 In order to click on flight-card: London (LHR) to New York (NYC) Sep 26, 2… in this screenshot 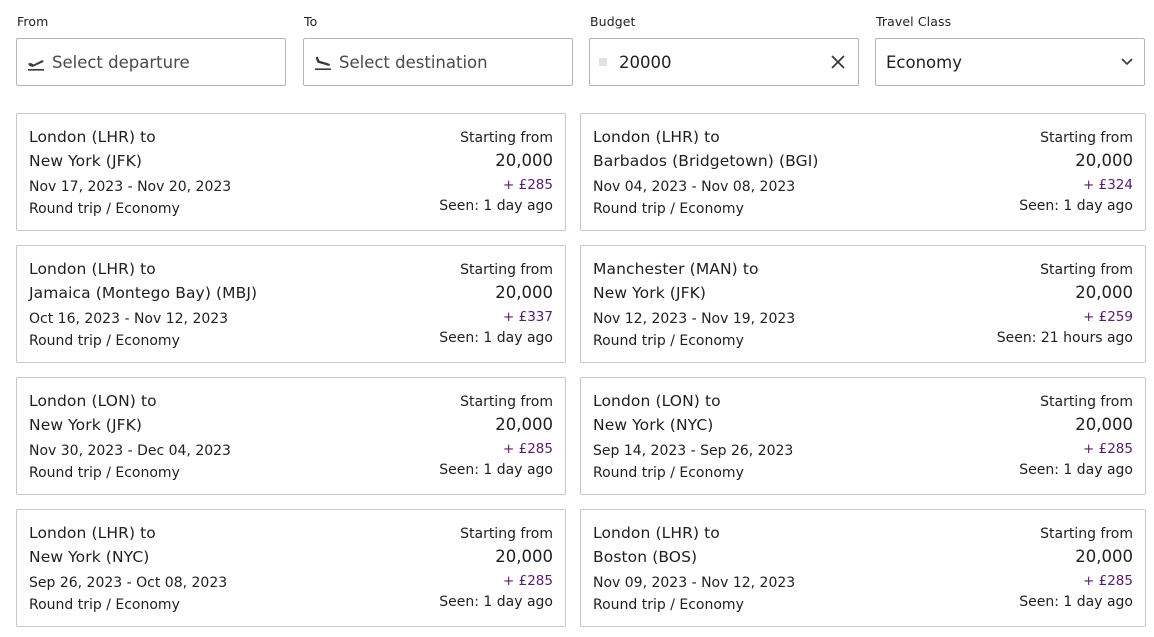, I will do `click(291, 568)`.